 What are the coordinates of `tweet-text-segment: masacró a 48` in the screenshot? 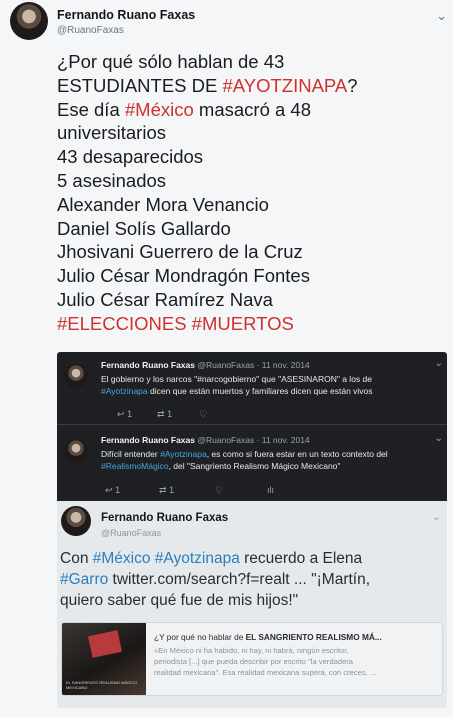 It's located at (252, 109).